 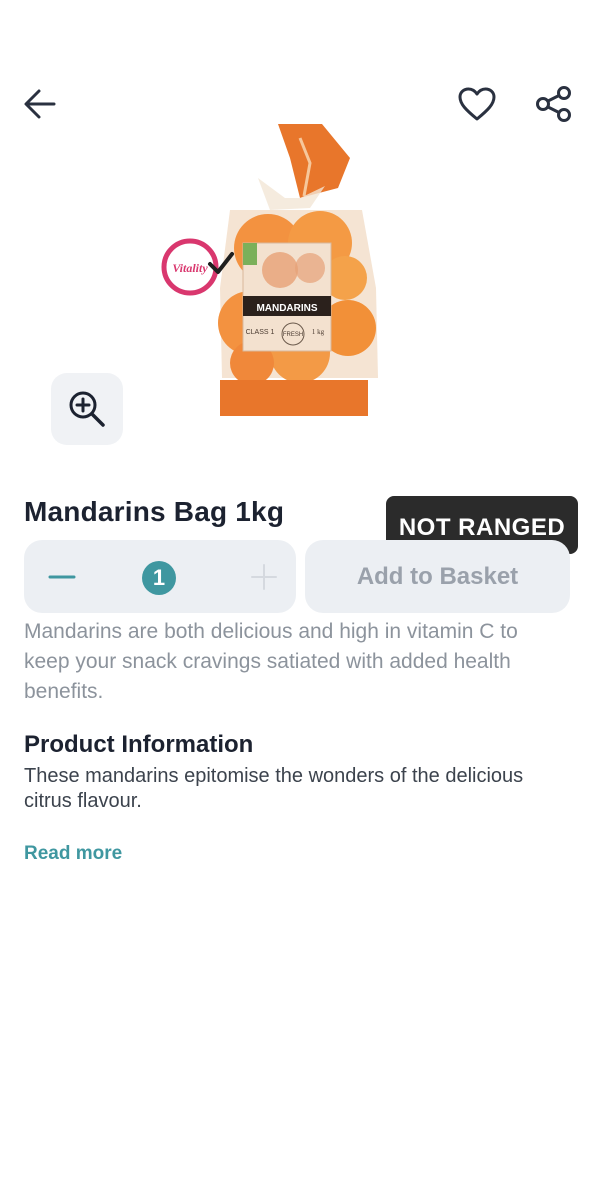 I want to click on minus-icon, so click(x=62, y=577).